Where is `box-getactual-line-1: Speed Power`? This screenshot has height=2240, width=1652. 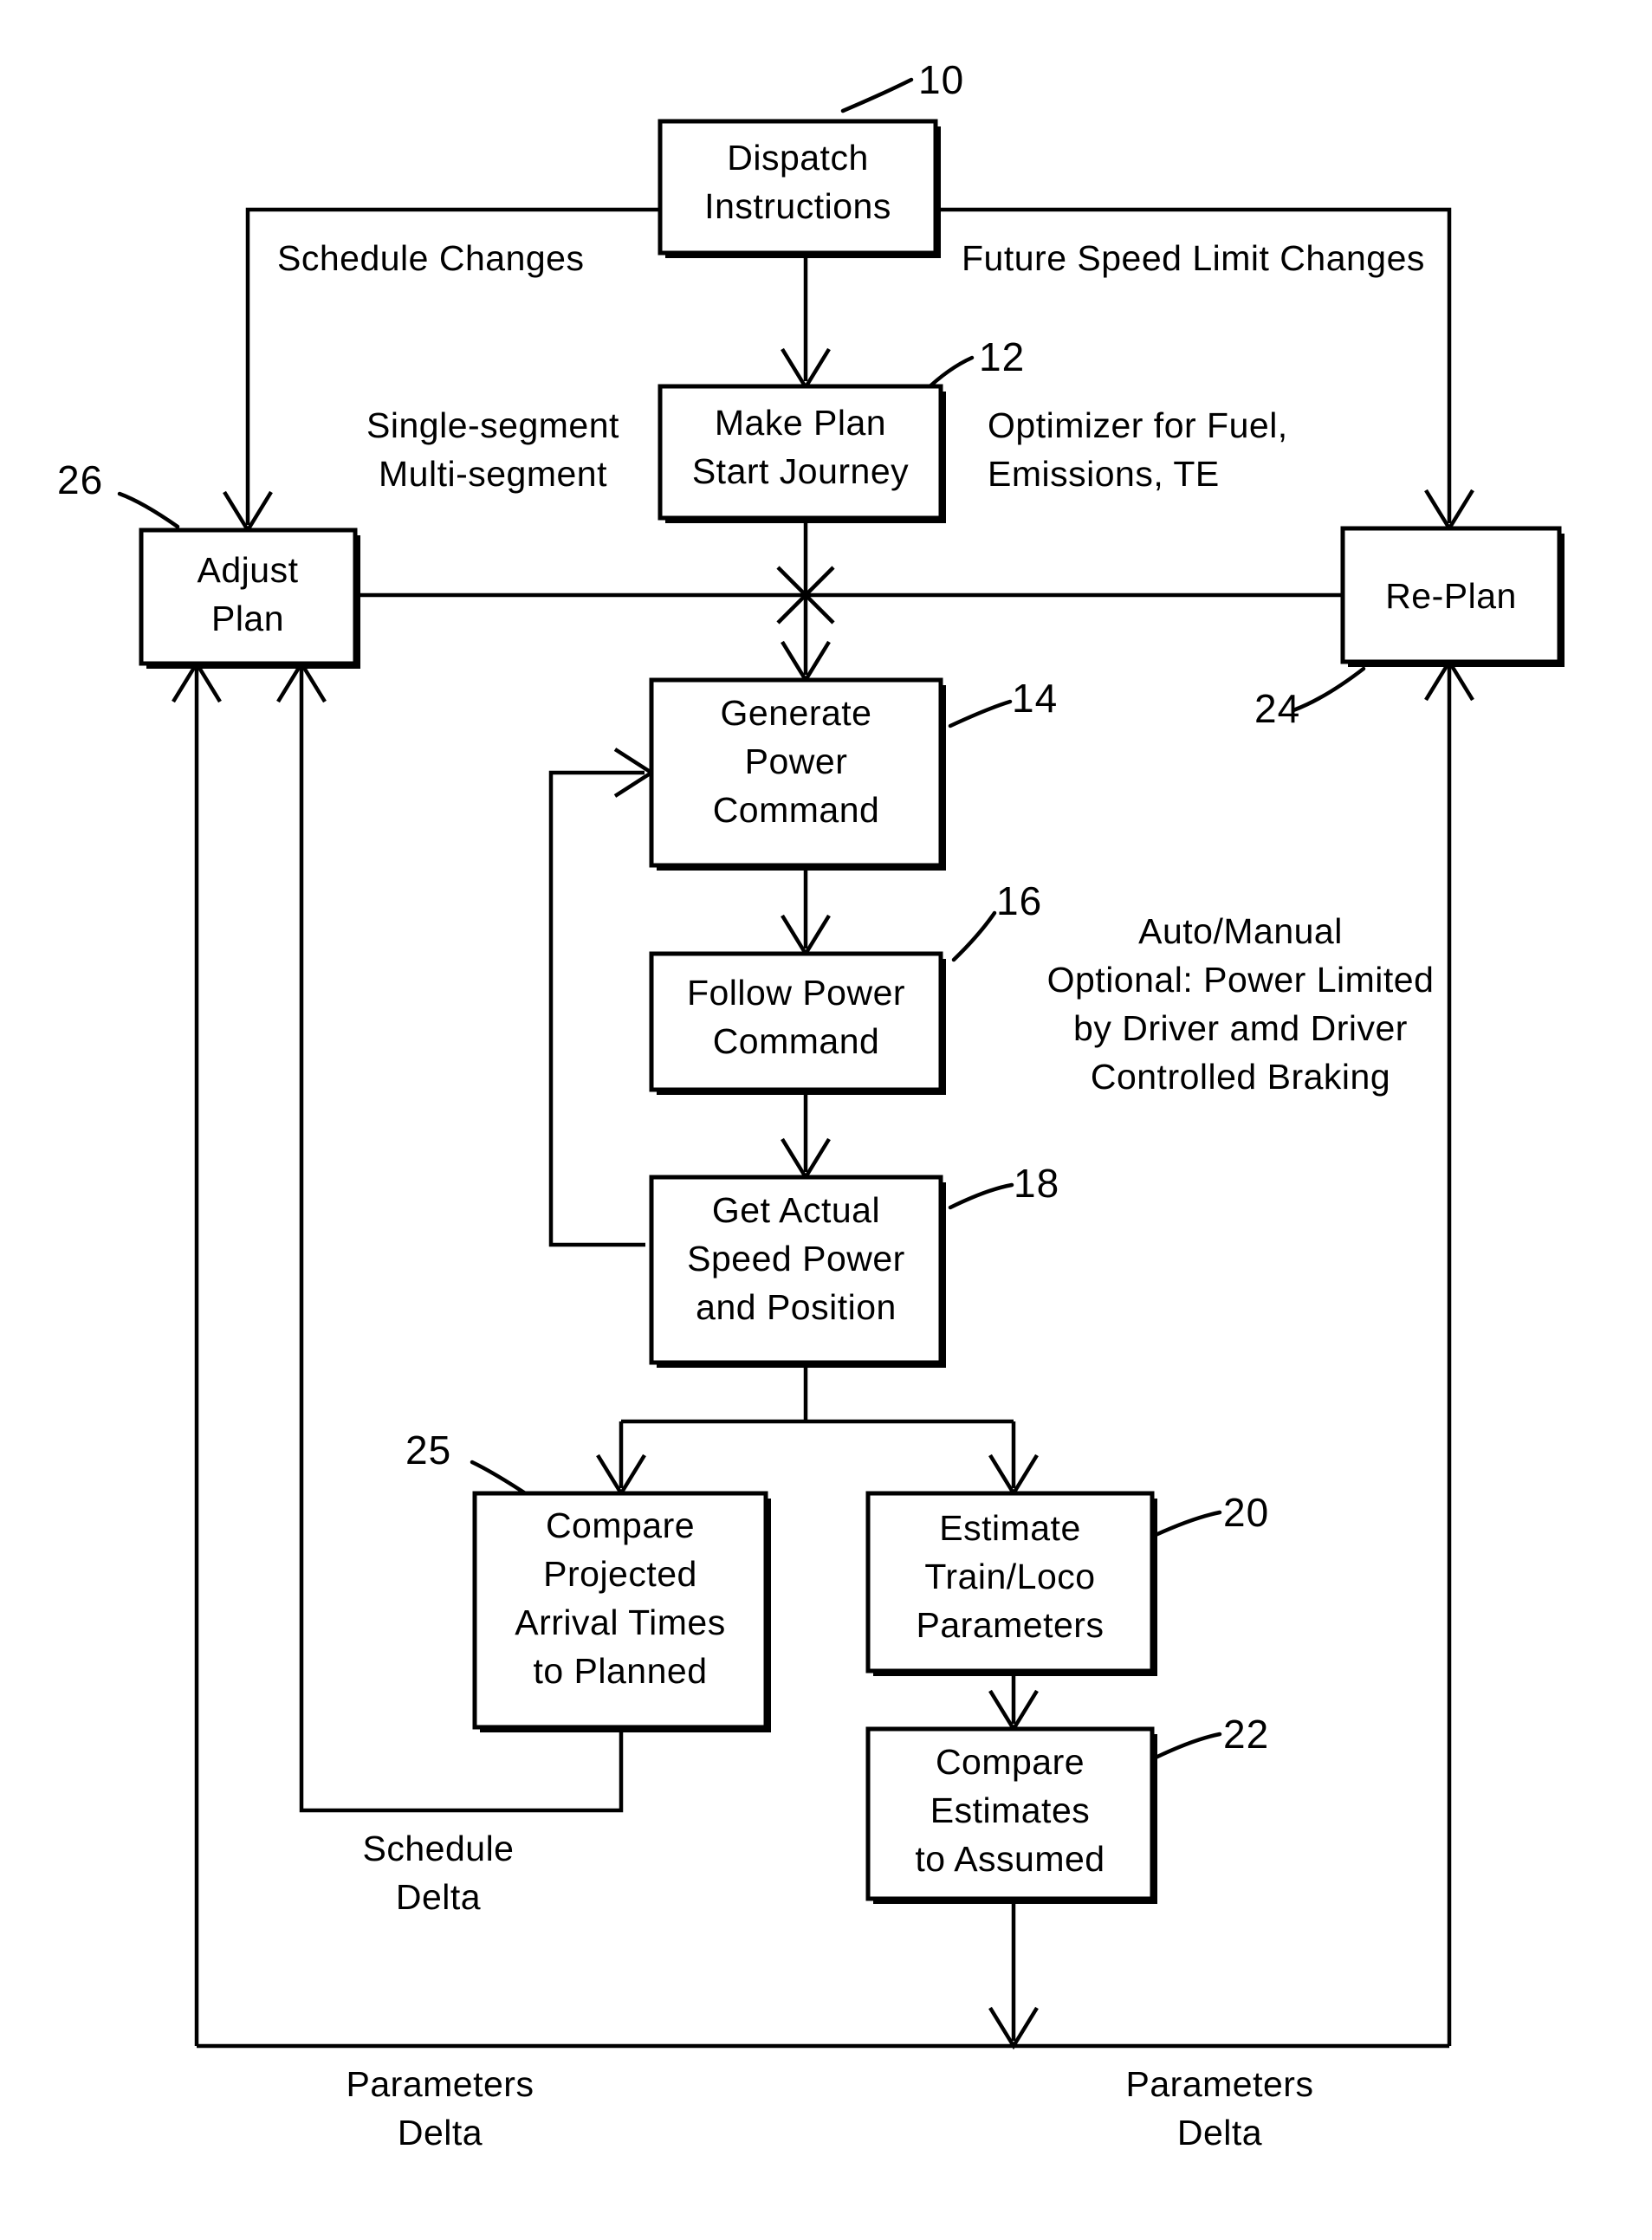
box-getactual-line-1: Speed Power is located at coordinates (796, 1259).